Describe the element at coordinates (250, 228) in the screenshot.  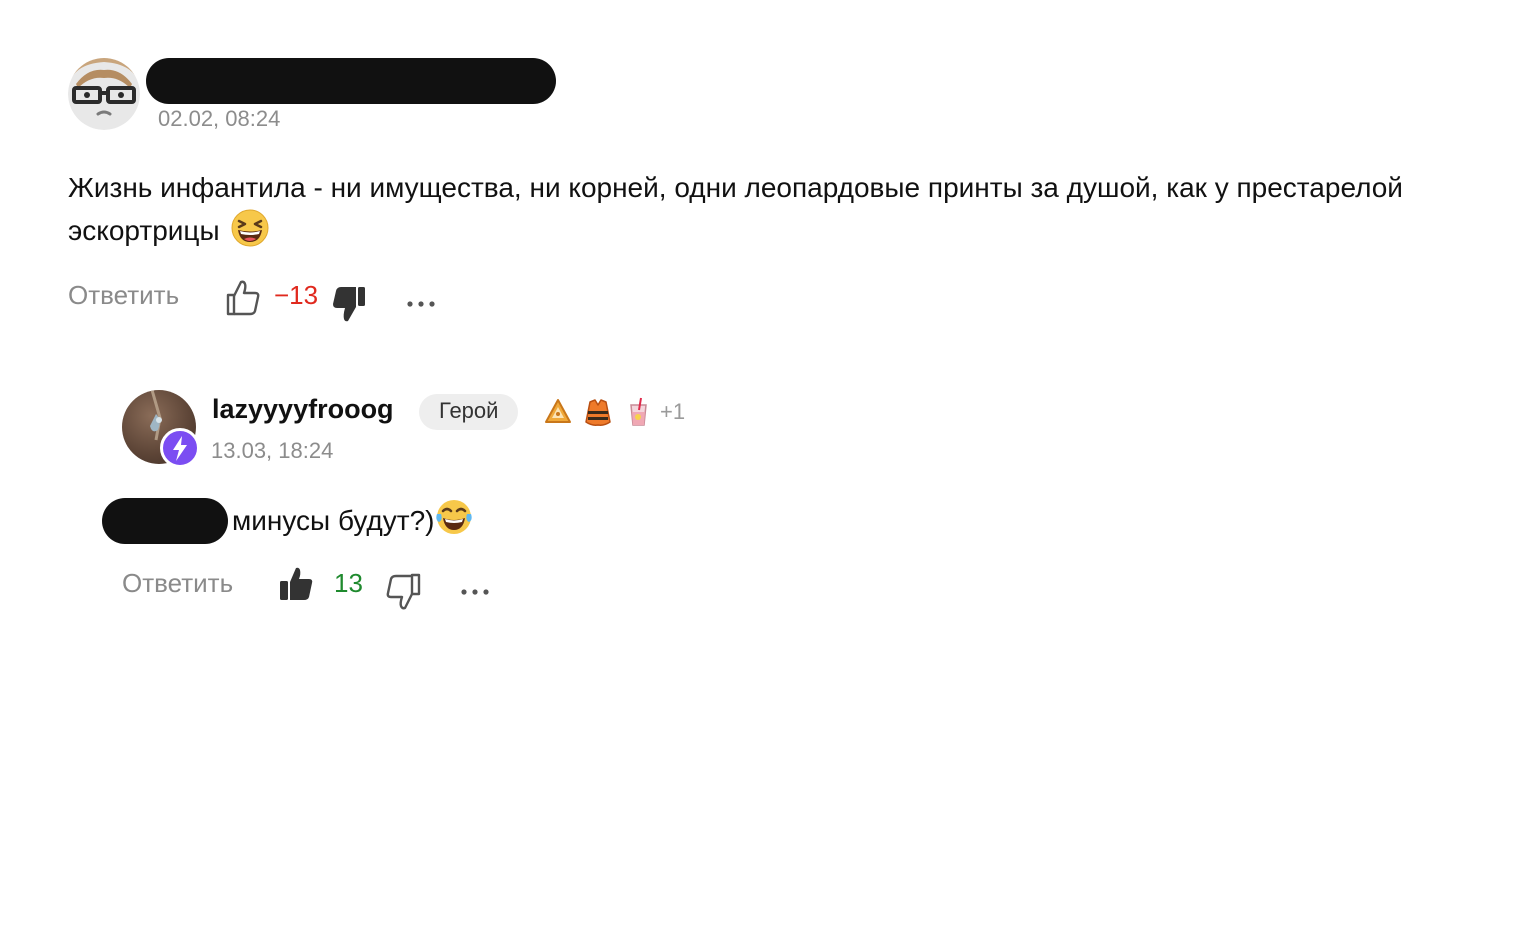
I see `grinning-squinting-face-icon` at that location.